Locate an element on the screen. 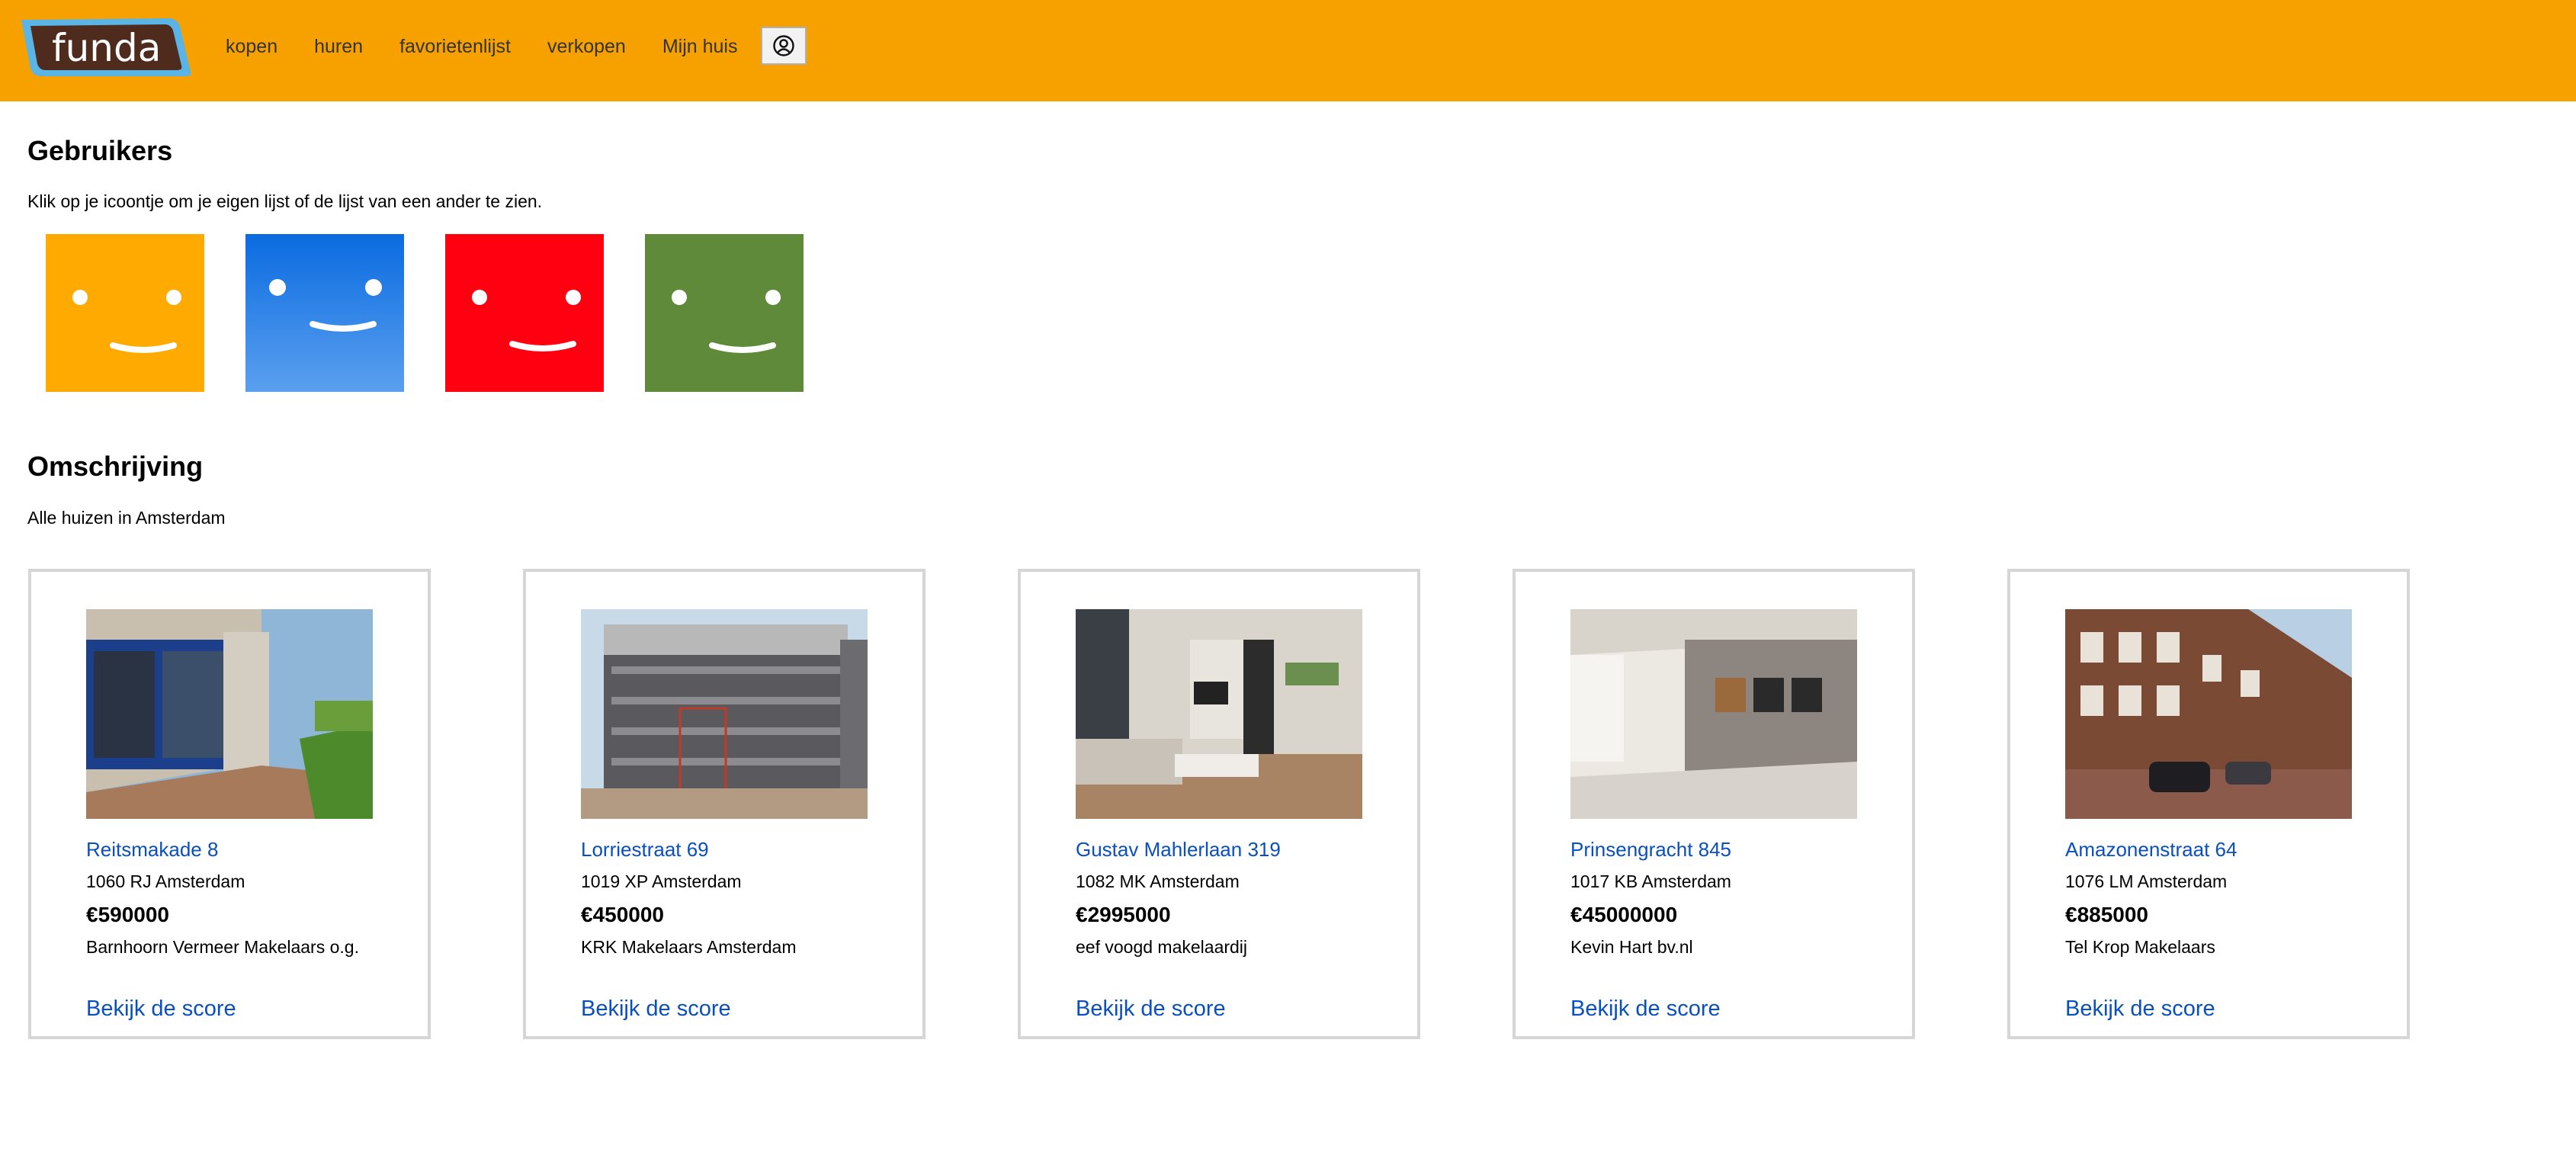  avatar-orange is located at coordinates (125, 313).